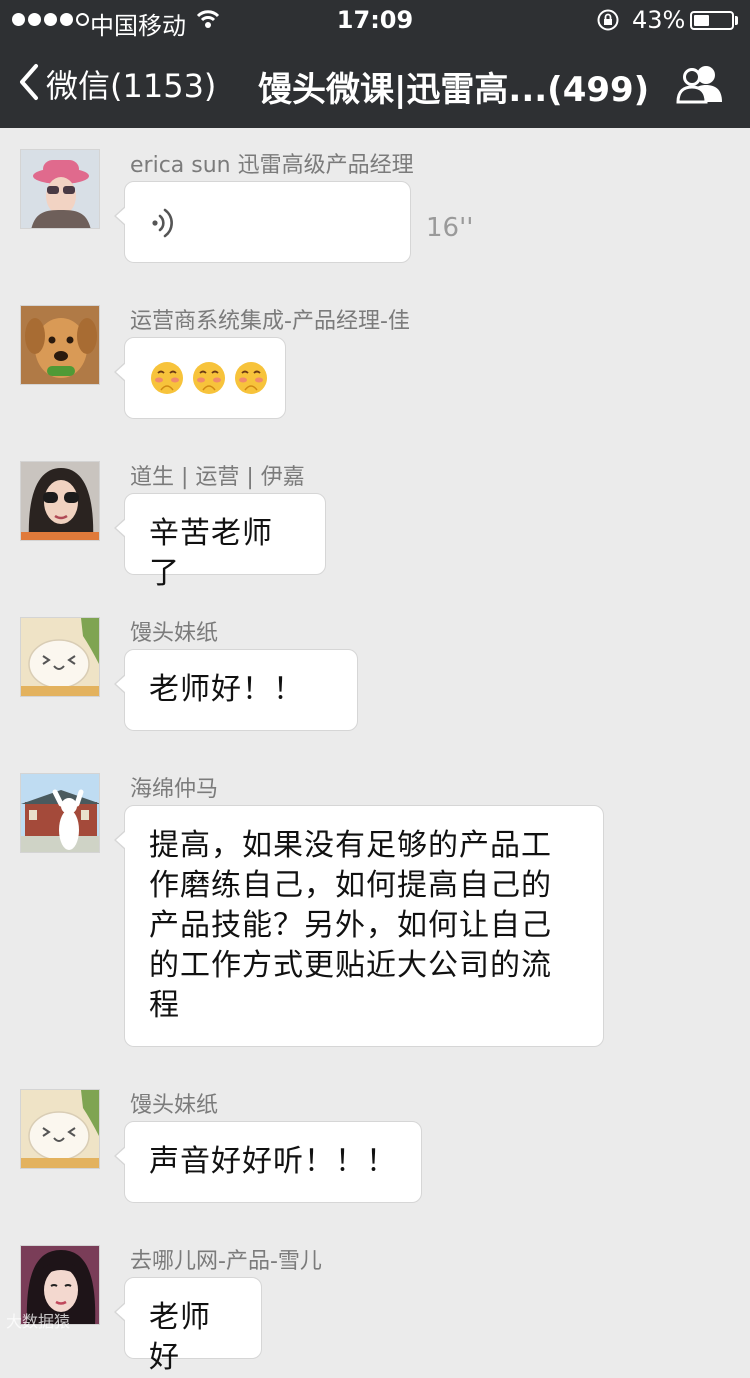 This screenshot has height=1378, width=750. I want to click on sender-name: 去哪儿网-产品-雪儿, so click(226, 1261).